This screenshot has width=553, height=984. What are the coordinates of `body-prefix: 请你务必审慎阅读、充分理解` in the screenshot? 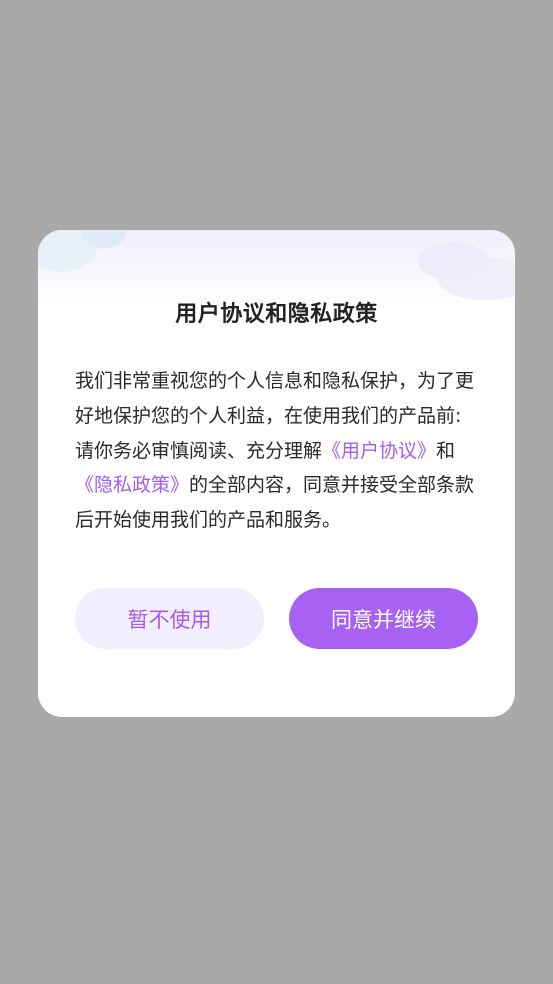 It's located at (199, 450).